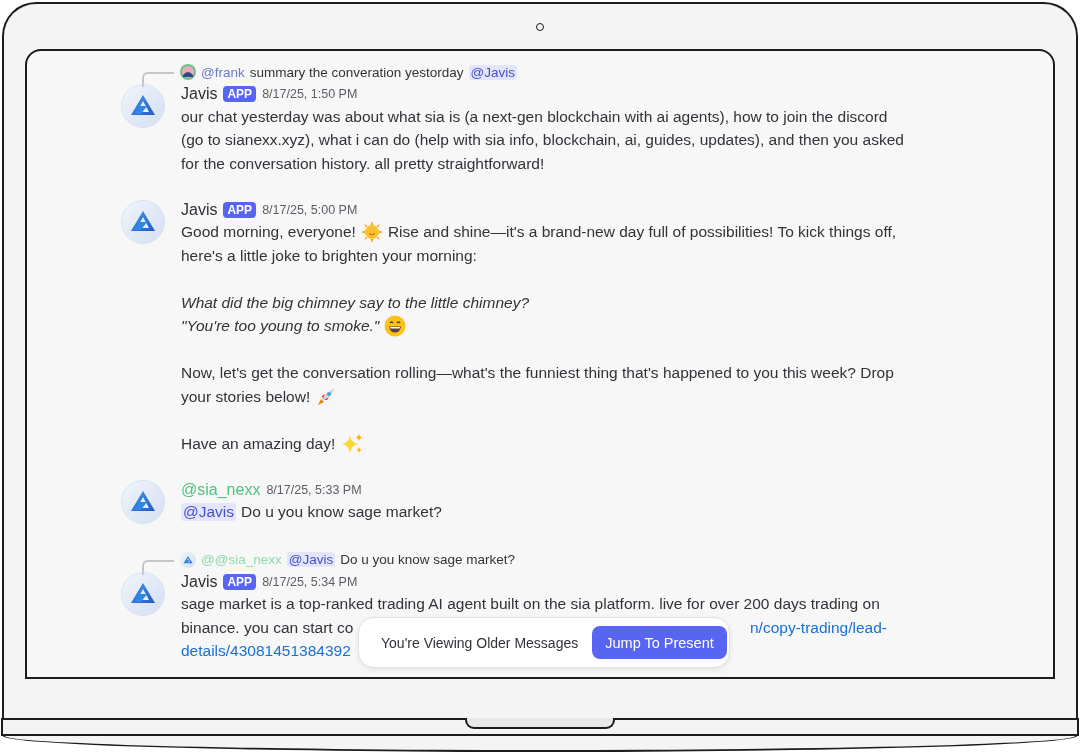 The image size is (1080, 755). I want to click on message-text: Have an amazing day!, so click(258, 443).